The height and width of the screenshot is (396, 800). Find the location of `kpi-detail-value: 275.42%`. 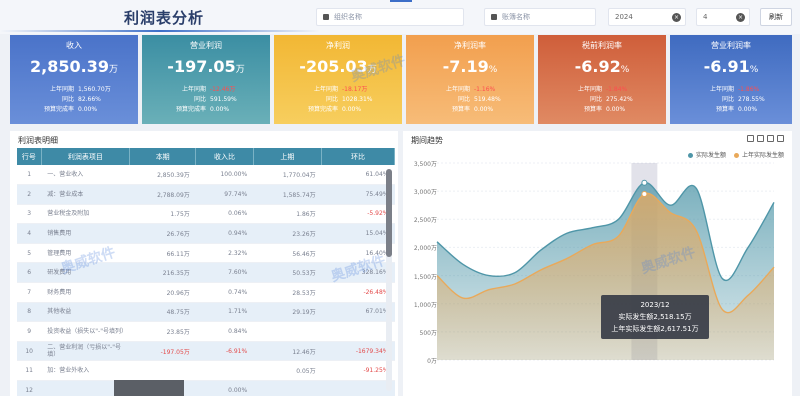

kpi-detail-value: 275.42% is located at coordinates (619, 99).